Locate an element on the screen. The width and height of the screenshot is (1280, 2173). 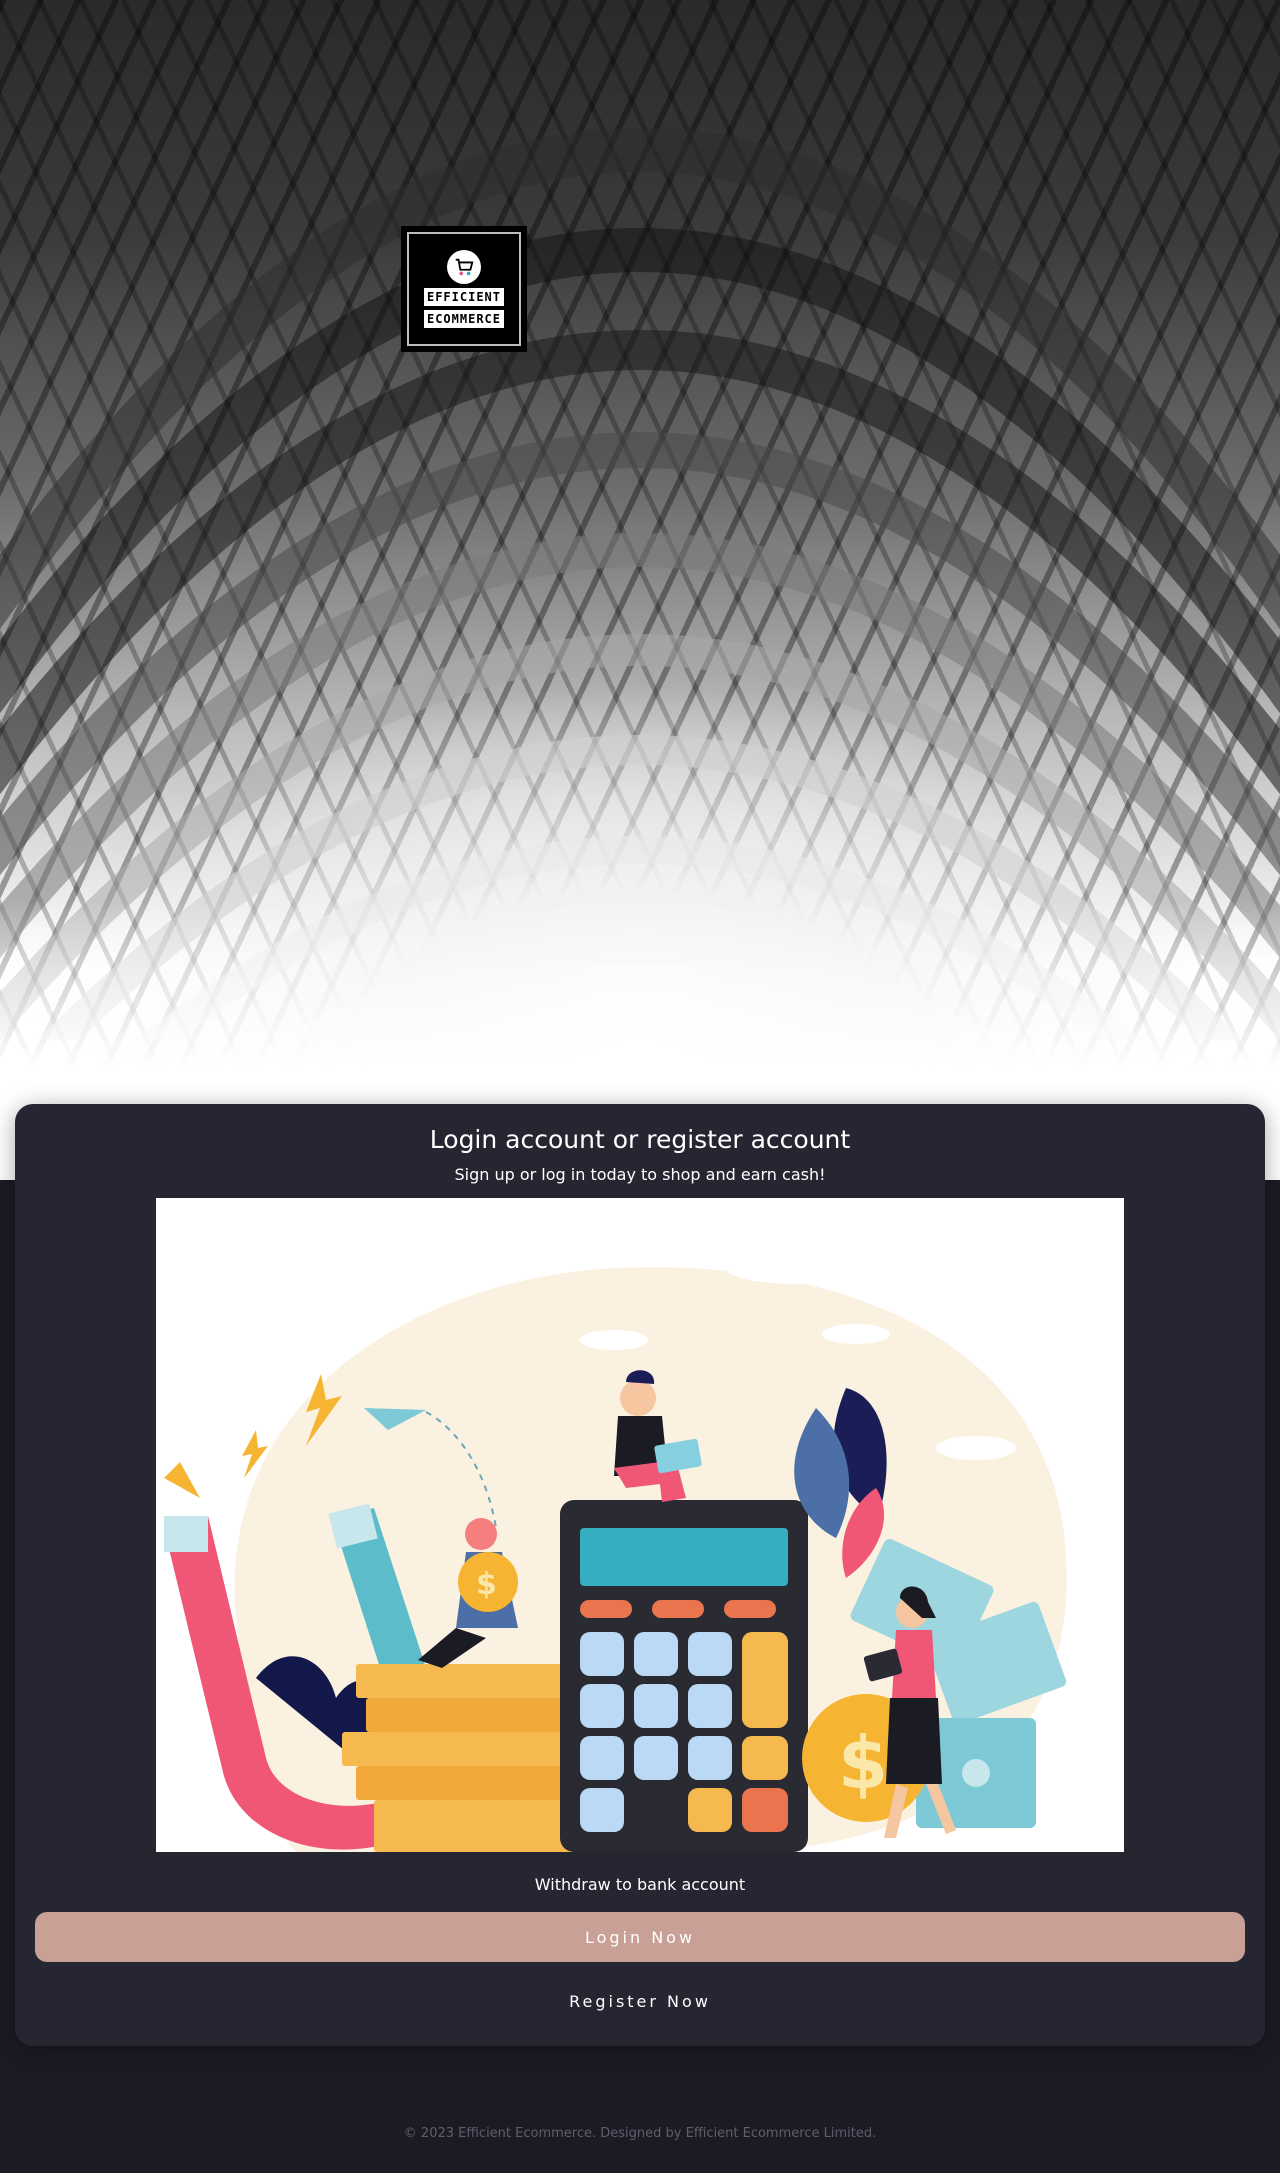
register-now-button: Register Now is located at coordinates (640, 2001).